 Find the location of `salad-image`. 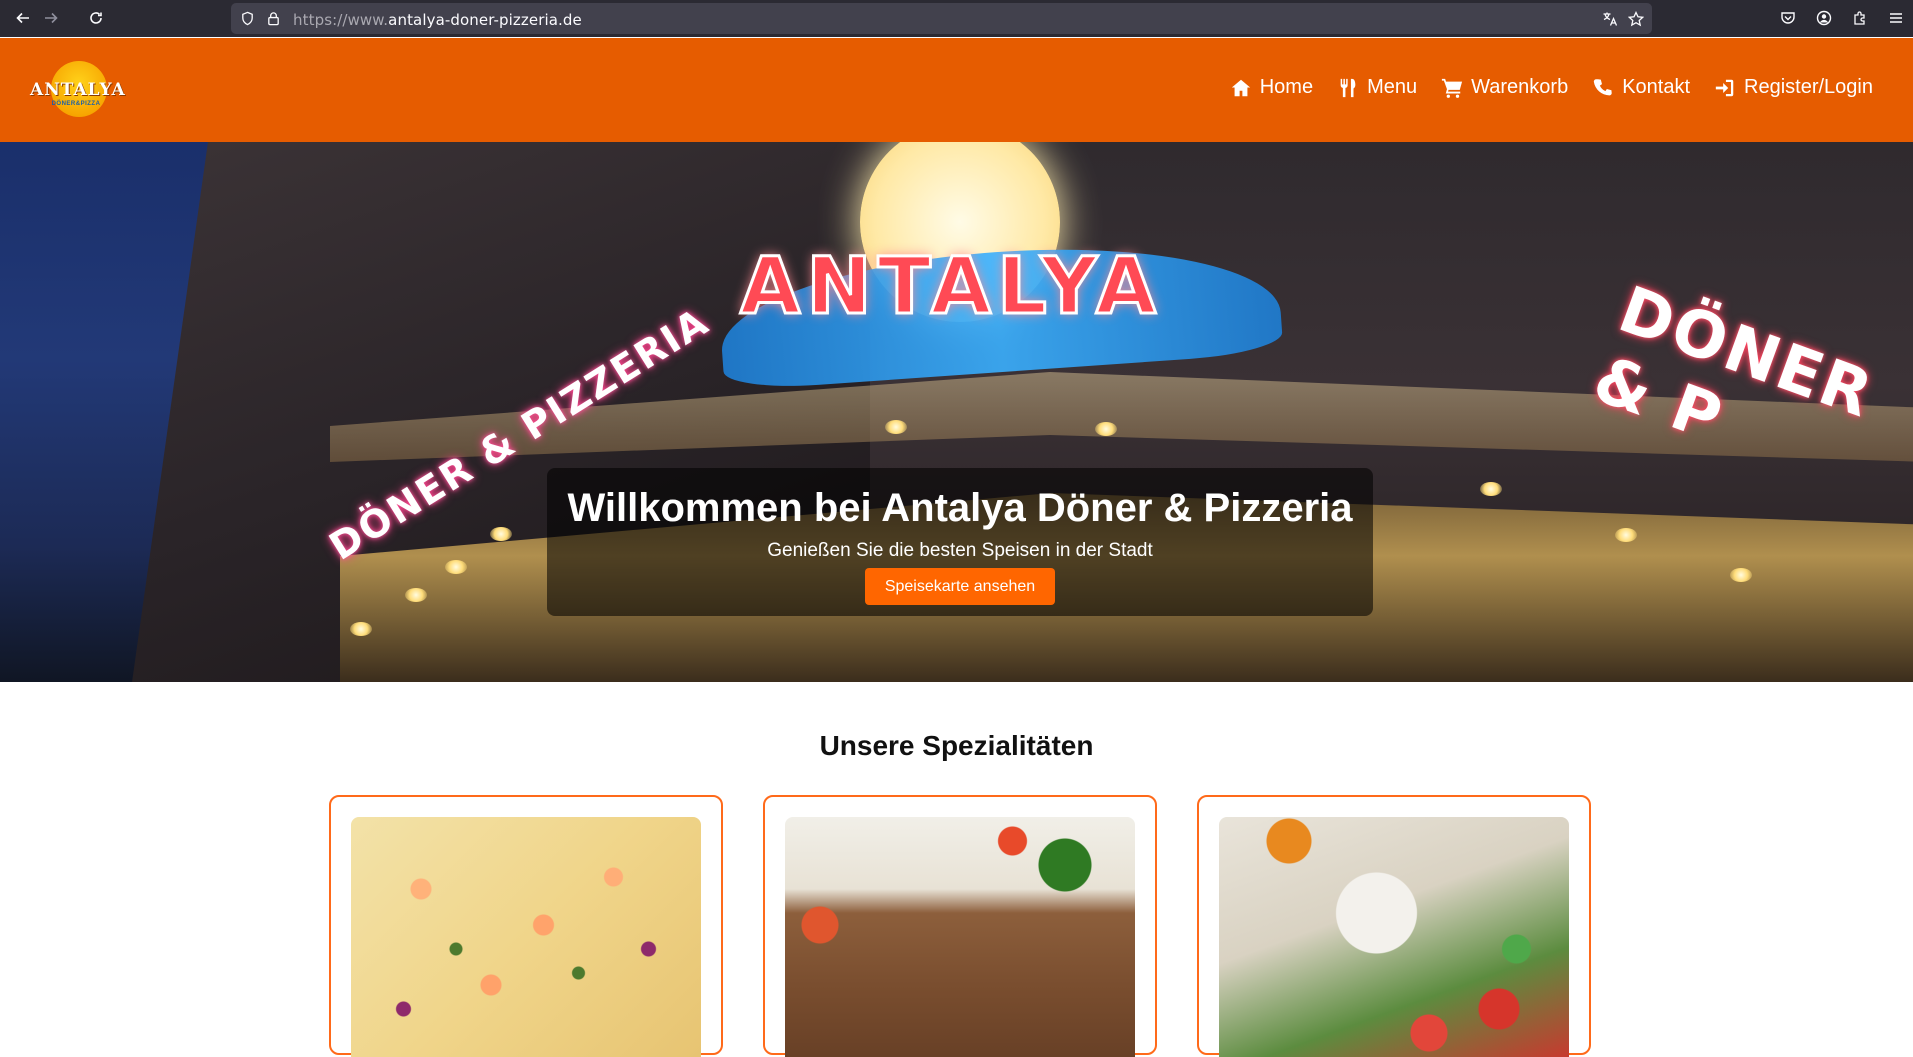

salad-image is located at coordinates (1394, 937).